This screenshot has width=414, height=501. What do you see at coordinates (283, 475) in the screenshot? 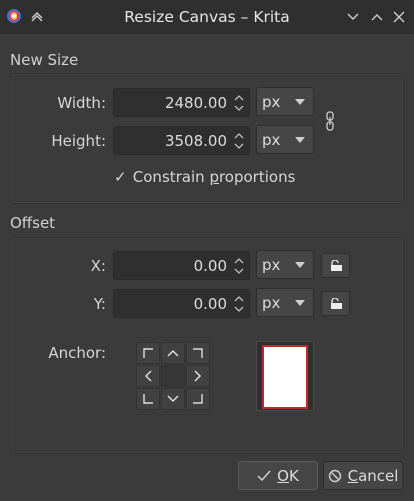
I see `ok-label-mnemonic: O` at bounding box center [283, 475].